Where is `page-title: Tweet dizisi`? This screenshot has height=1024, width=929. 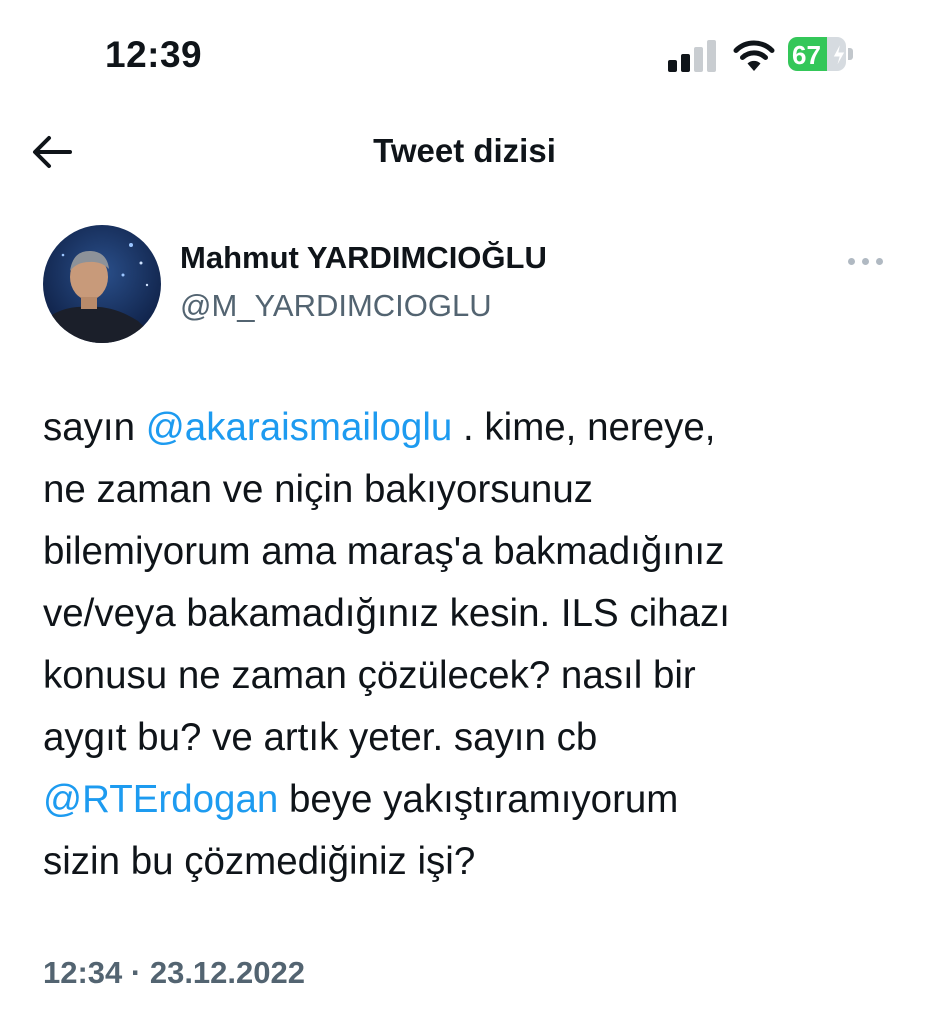 page-title: Tweet dizisi is located at coordinates (464, 150).